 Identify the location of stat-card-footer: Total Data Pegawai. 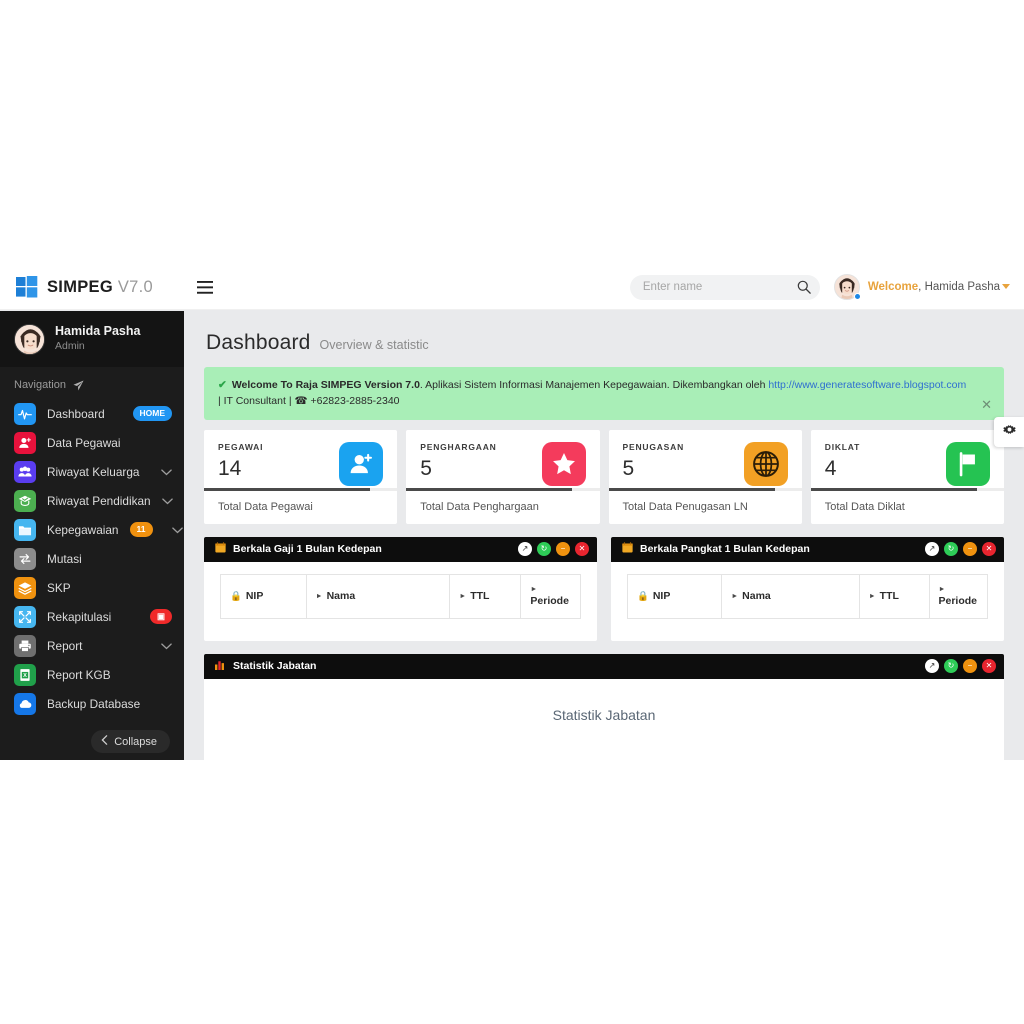
(265, 506).